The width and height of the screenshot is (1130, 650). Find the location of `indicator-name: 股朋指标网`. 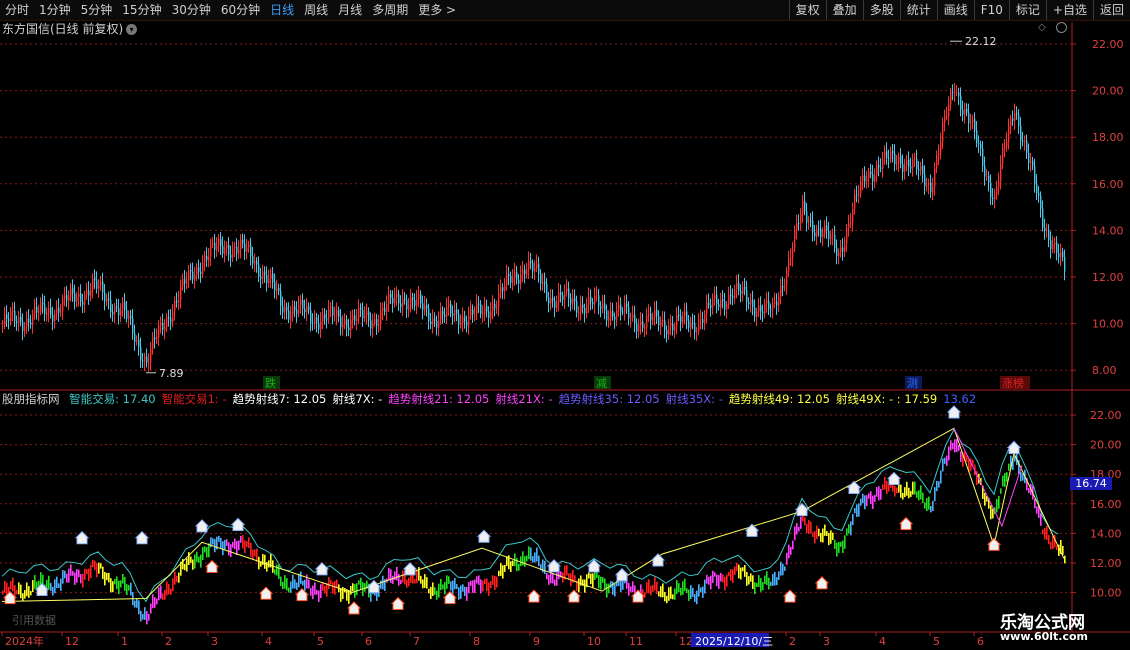

indicator-name: 股朋指标网 is located at coordinates (31, 399).